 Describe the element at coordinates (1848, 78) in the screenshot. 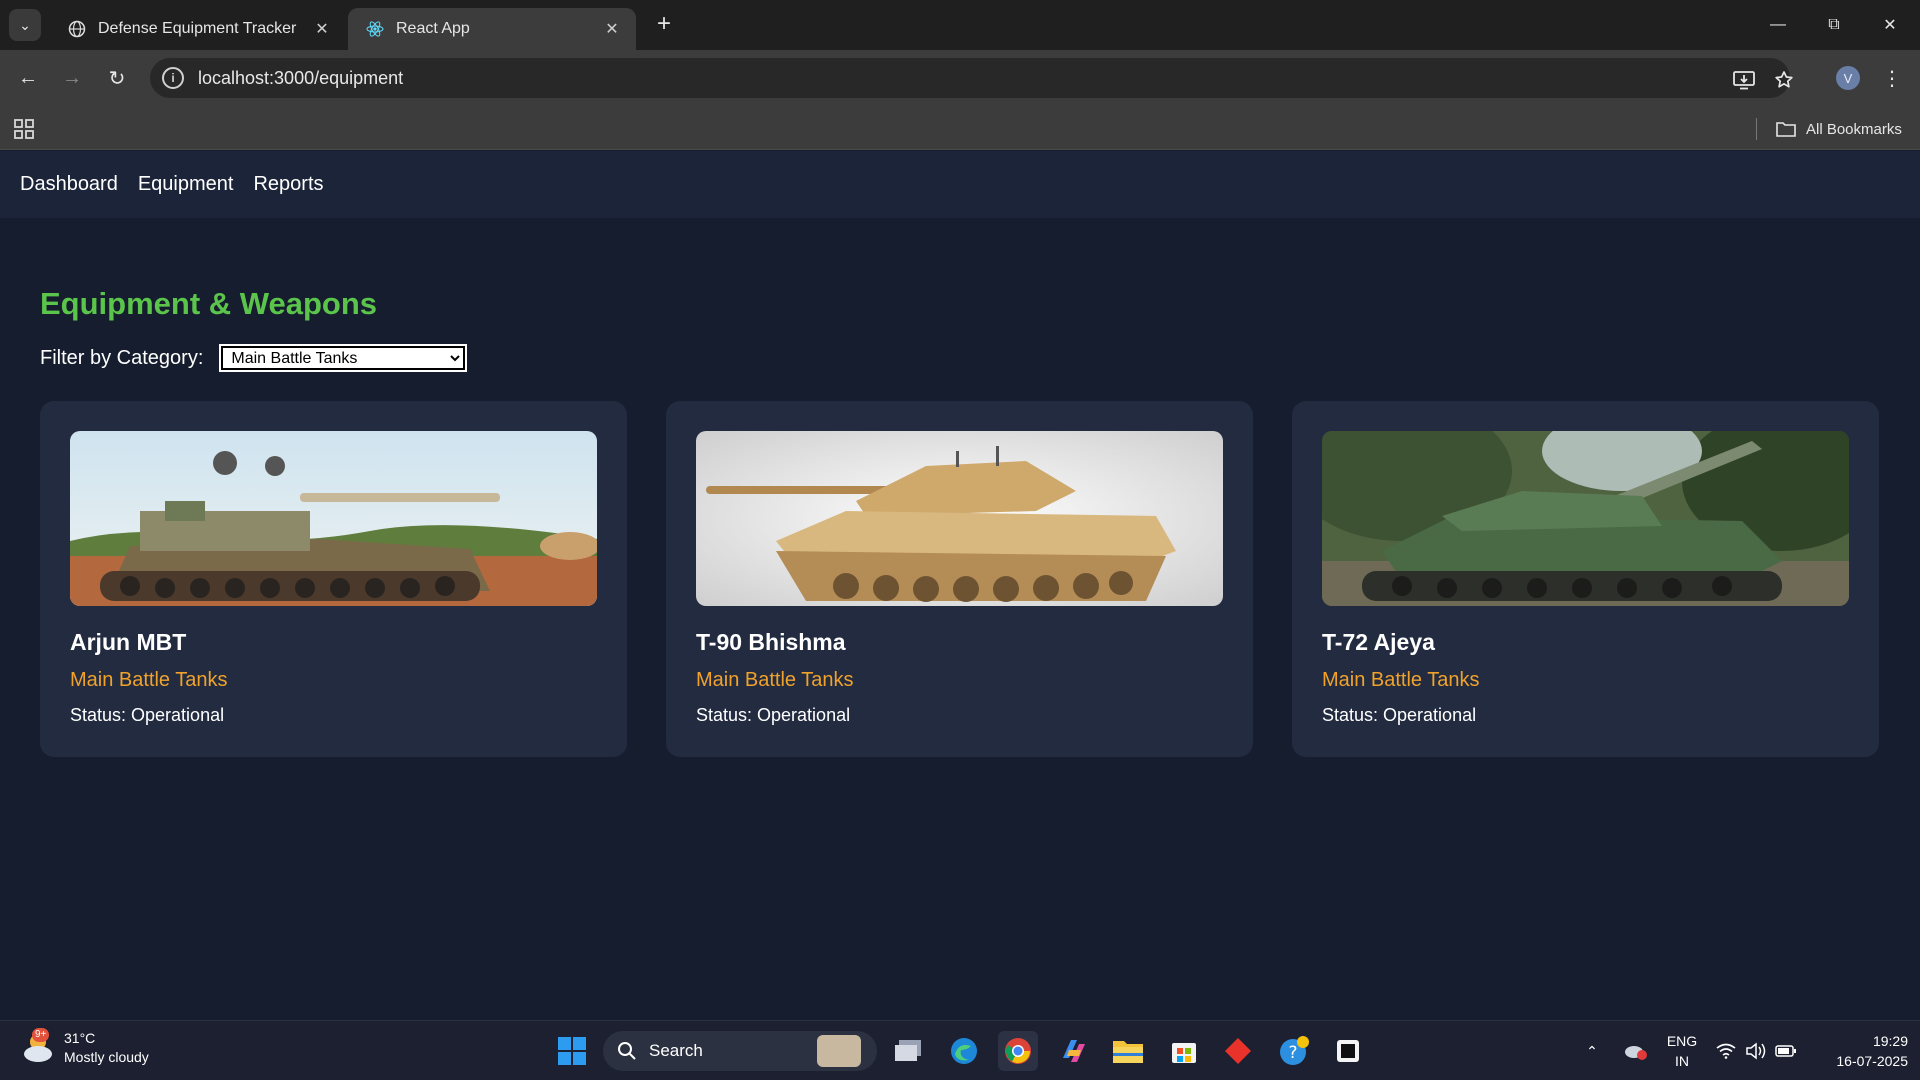

I see `profile-avatar: V` at that location.